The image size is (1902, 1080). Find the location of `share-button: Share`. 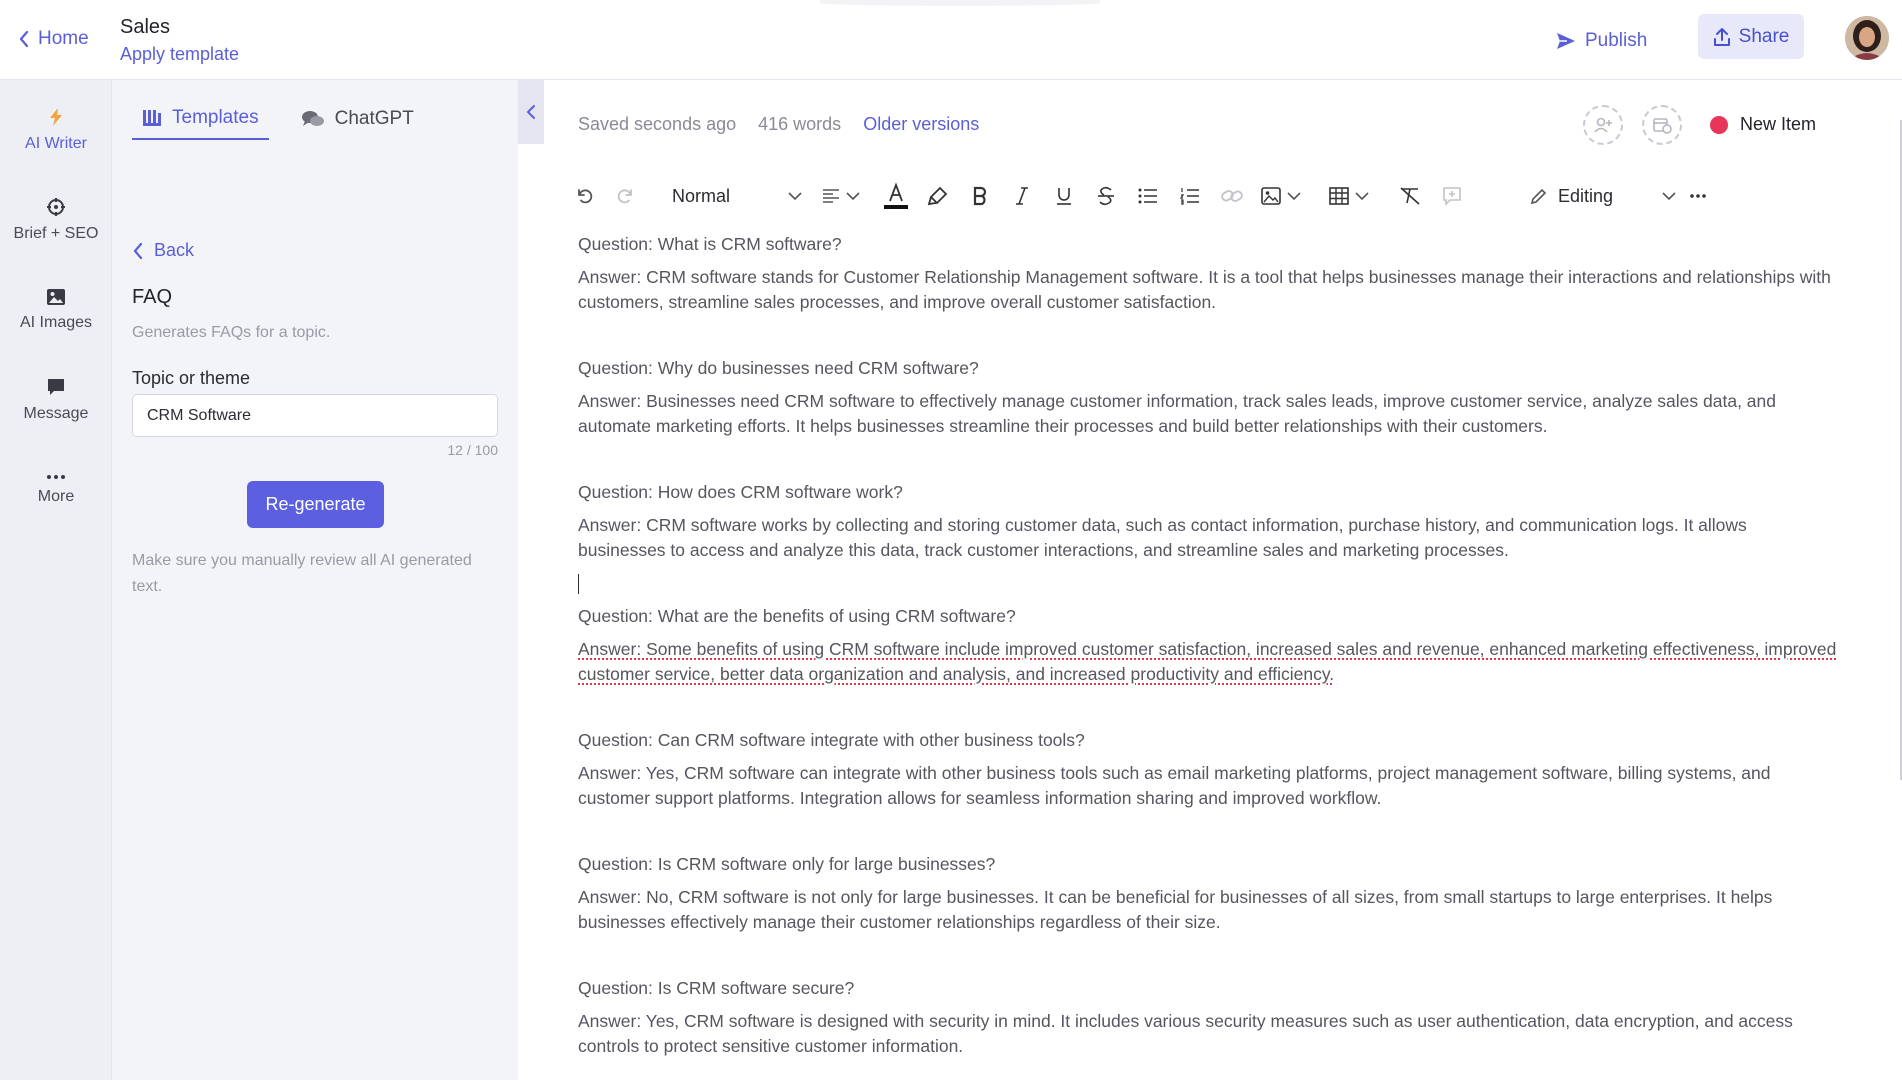

share-button: Share is located at coordinates (1751, 36).